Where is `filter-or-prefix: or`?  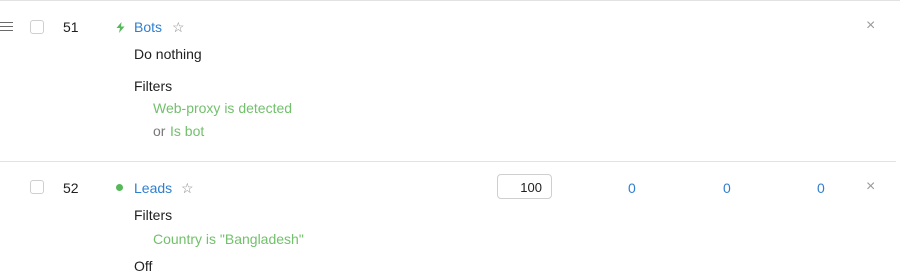 filter-or-prefix: or is located at coordinates (159, 131).